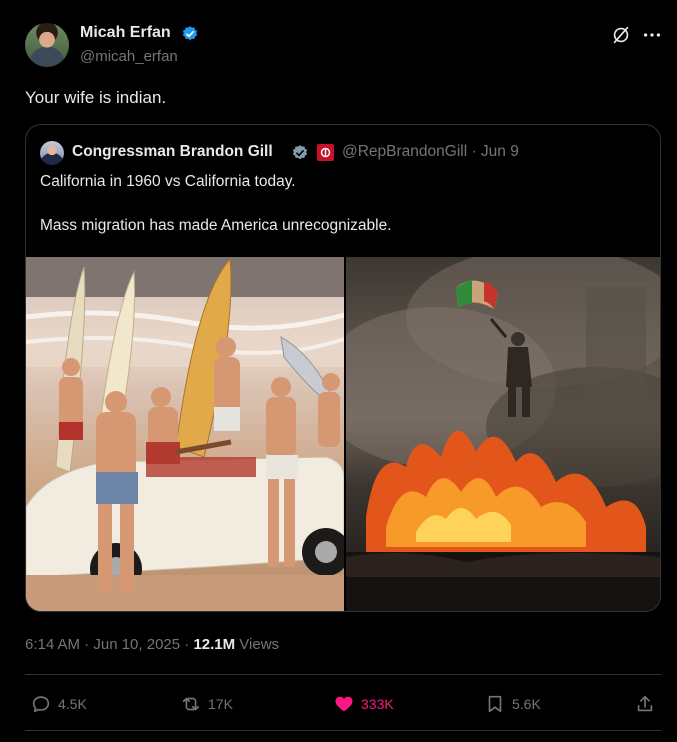 The image size is (677, 742). I want to click on reply-button: 4.5K, so click(58, 704).